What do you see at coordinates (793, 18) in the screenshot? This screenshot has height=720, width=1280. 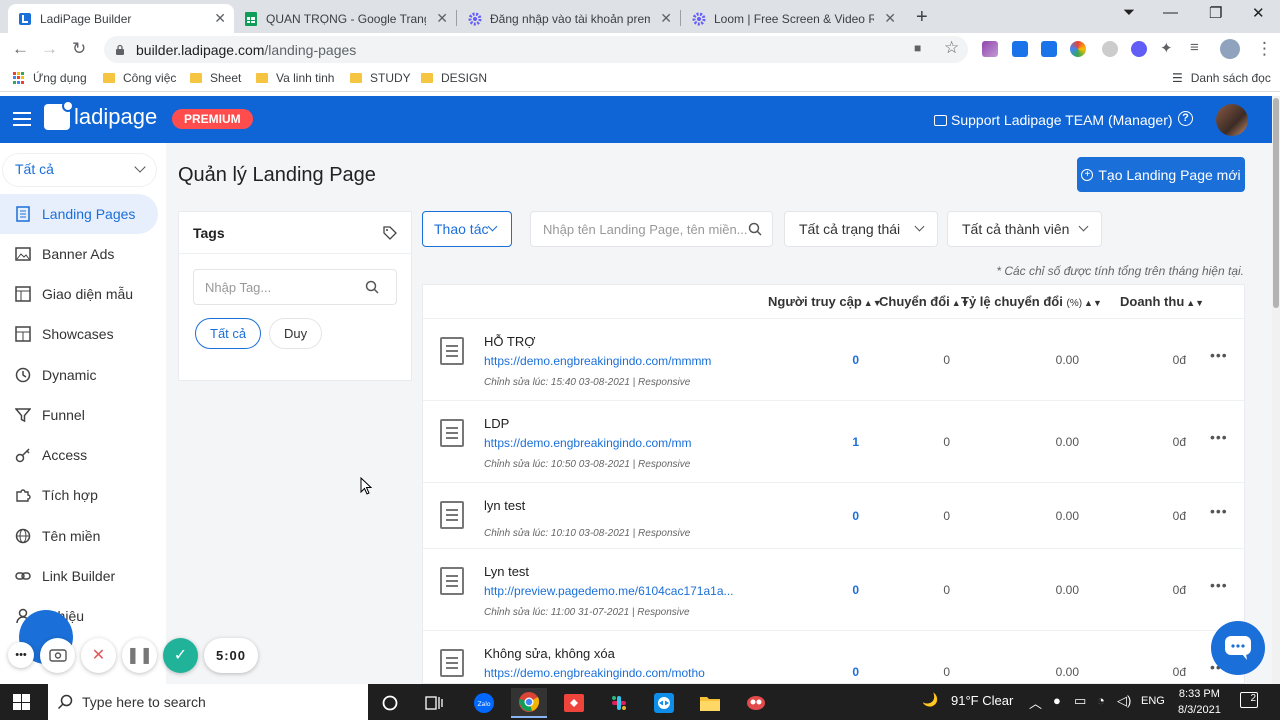 I see `tab-loom: Loom | Free Screen & Video Recording ✕` at bounding box center [793, 18].